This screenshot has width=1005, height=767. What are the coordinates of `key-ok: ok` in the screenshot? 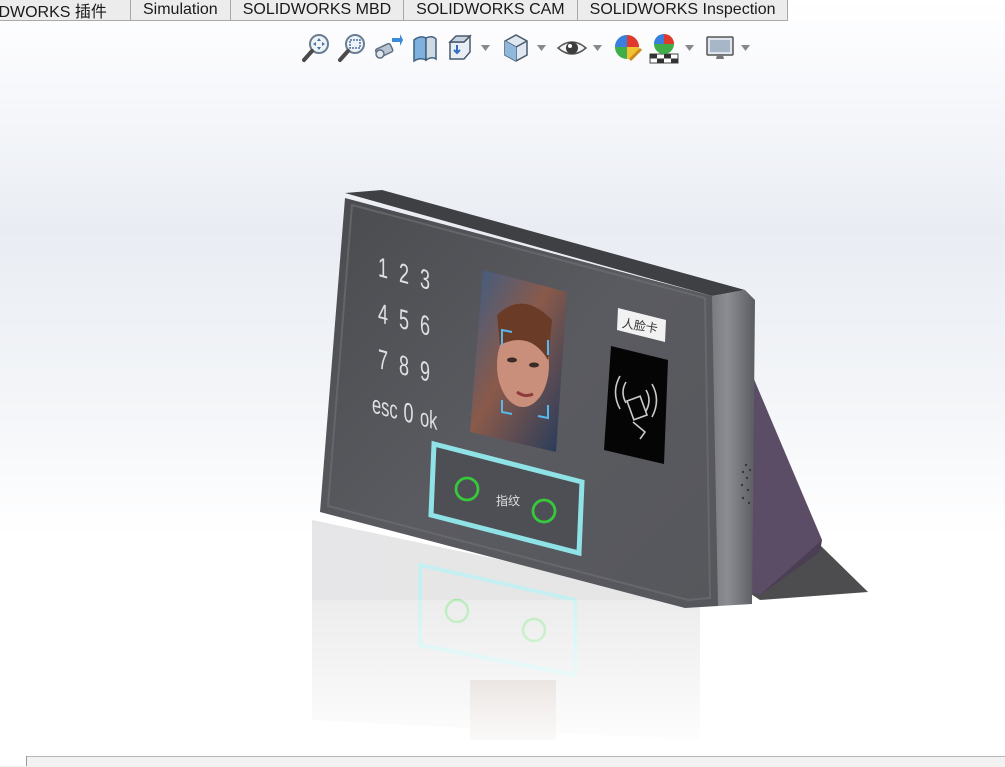 It's located at (429, 419).